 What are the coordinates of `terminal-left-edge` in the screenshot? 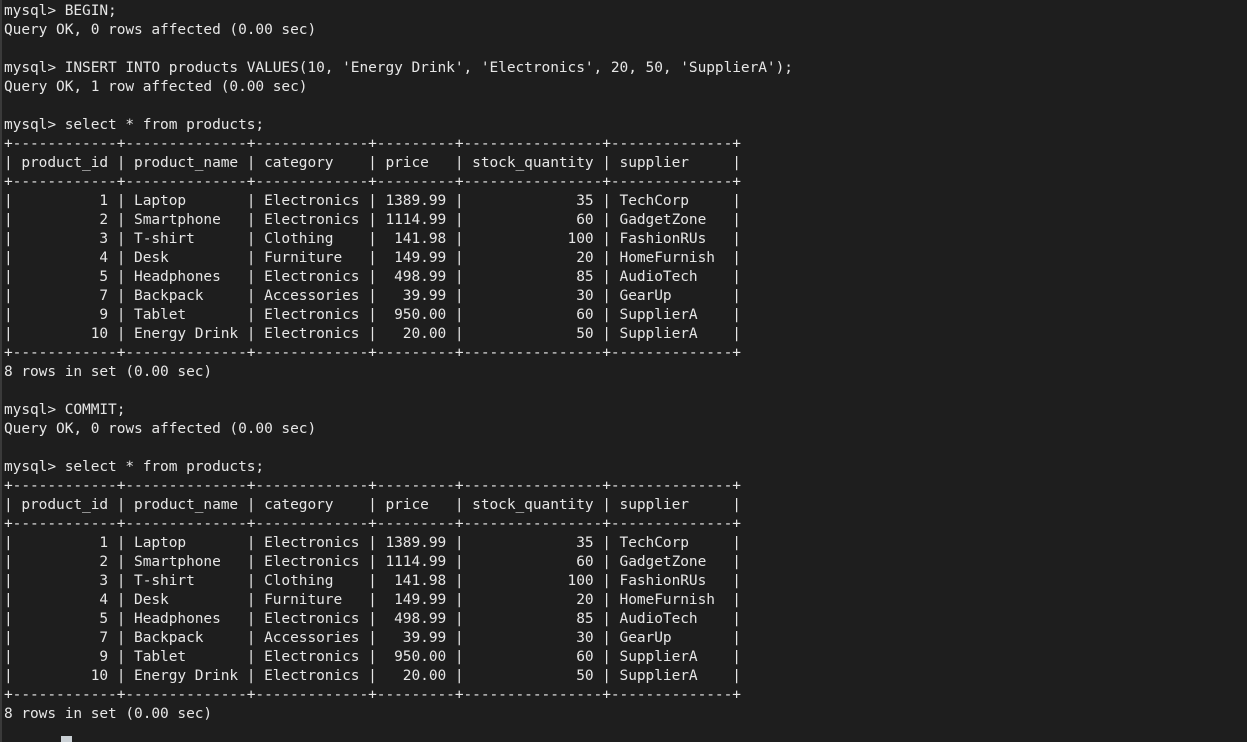 It's located at (1, 371).